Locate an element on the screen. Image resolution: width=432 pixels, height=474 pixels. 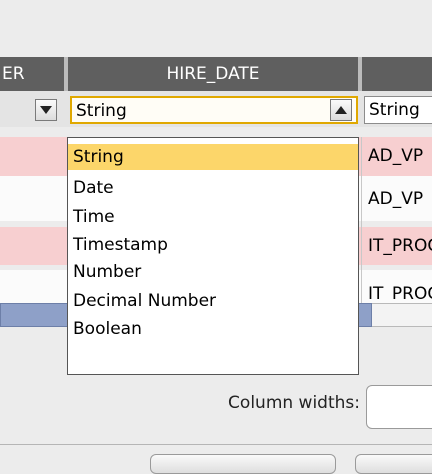
bottom-button-left is located at coordinates (243, 464).